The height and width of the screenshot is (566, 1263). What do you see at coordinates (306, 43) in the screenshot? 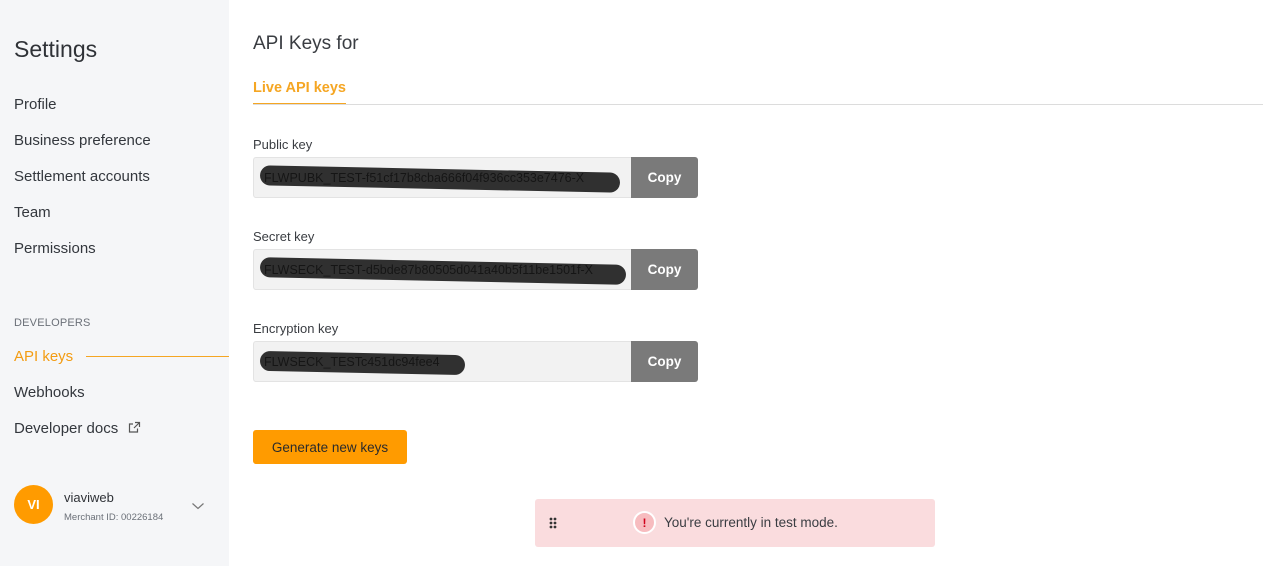
I see `page-title: API Keys for` at bounding box center [306, 43].